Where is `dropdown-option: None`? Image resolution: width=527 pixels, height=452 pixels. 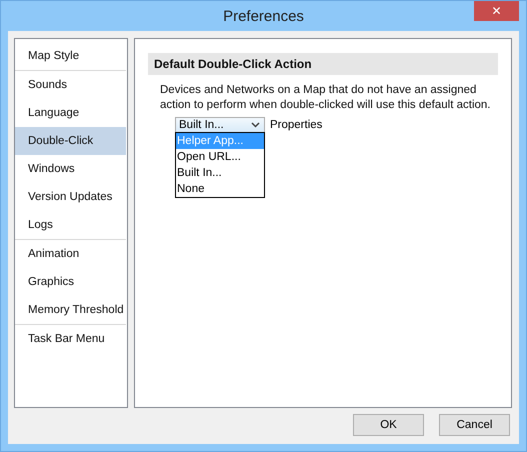
dropdown-option: None is located at coordinates (220, 189).